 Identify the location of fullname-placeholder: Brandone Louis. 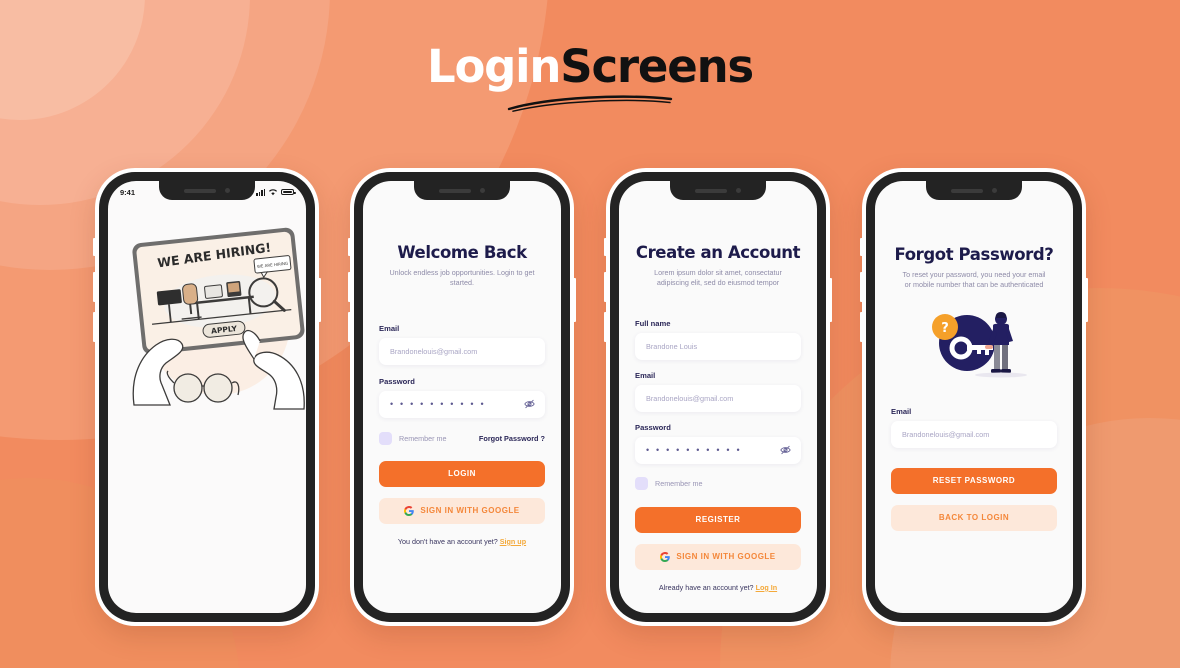
(672, 346).